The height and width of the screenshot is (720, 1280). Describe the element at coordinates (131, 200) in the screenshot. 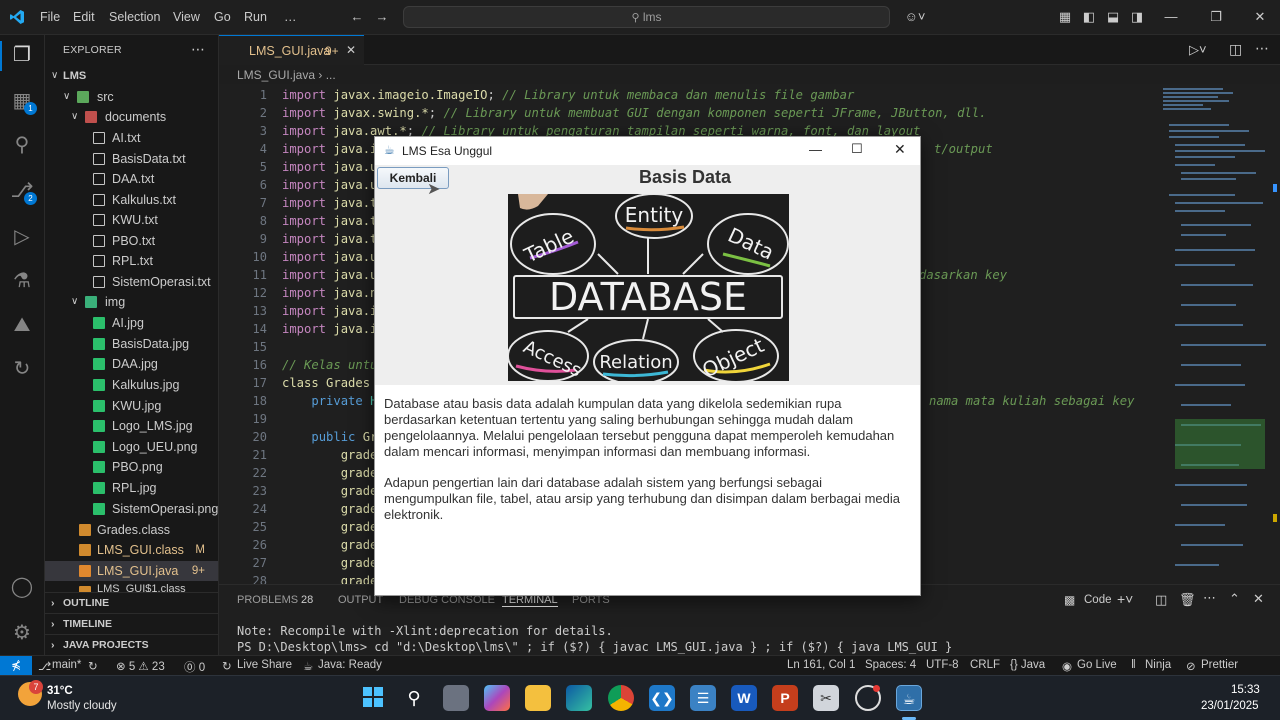

I see `file-item: Kalkulus.txt` at that location.